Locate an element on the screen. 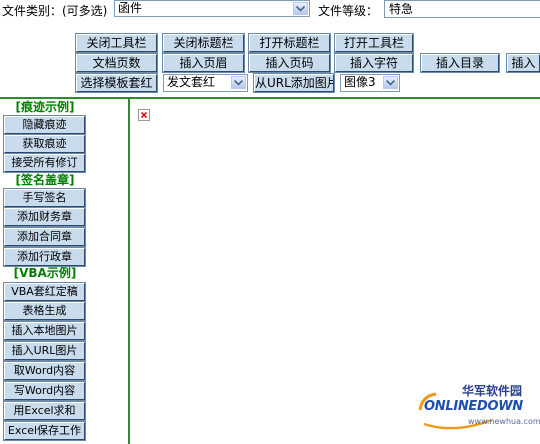 Image resolution: width=540 pixels, height=444 pixels. sidebar-item-vba-finalize: VBA套红定稿 is located at coordinates (44, 292).